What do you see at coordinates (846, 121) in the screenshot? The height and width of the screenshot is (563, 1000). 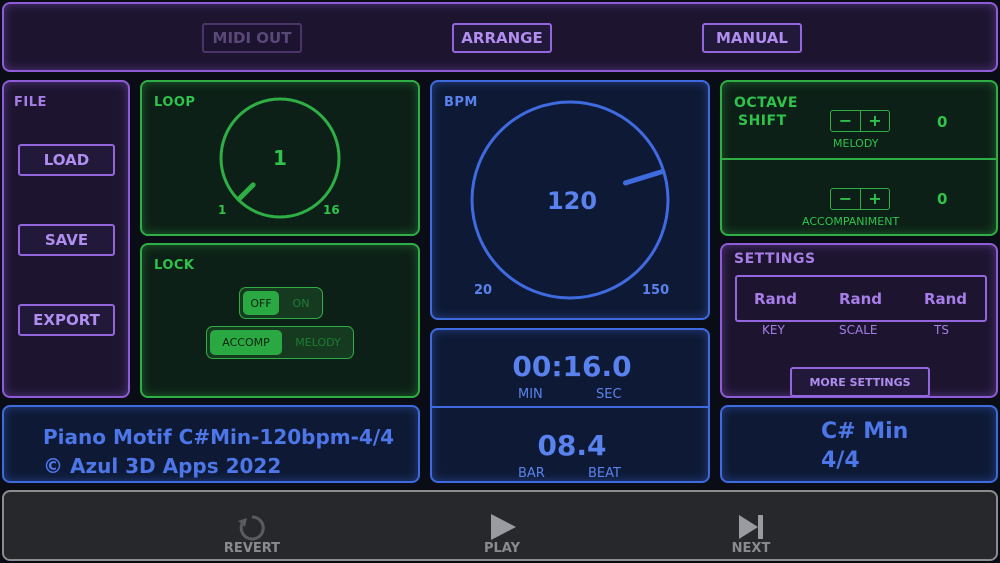 I see `melody-minus-button: −` at bounding box center [846, 121].